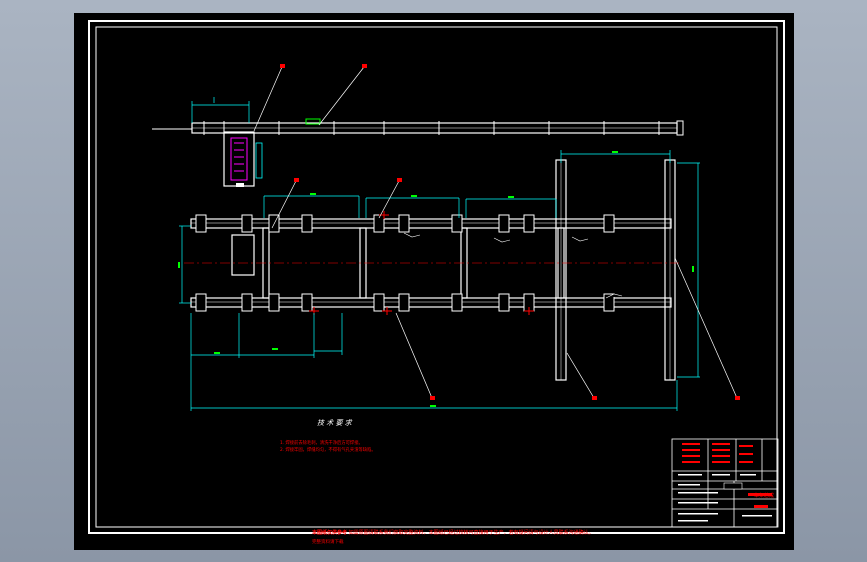 Image resolution: width=867 pixels, height=562 pixels. I want to click on tech-requirement-2: 2. 焊接牢固，焊缝均匀，不得有气孔夹渣等缺陷。, so click(328, 449).